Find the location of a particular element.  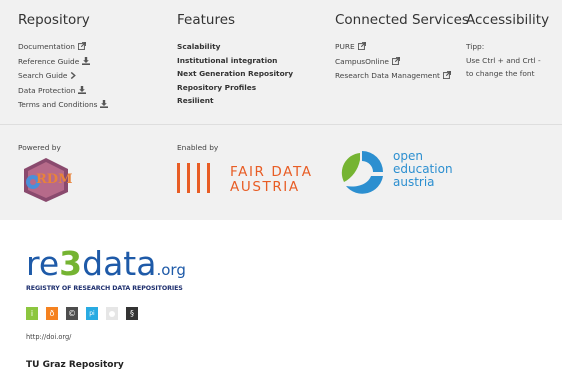

research-data-management-link: Research Data Management is located at coordinates (402, 76).